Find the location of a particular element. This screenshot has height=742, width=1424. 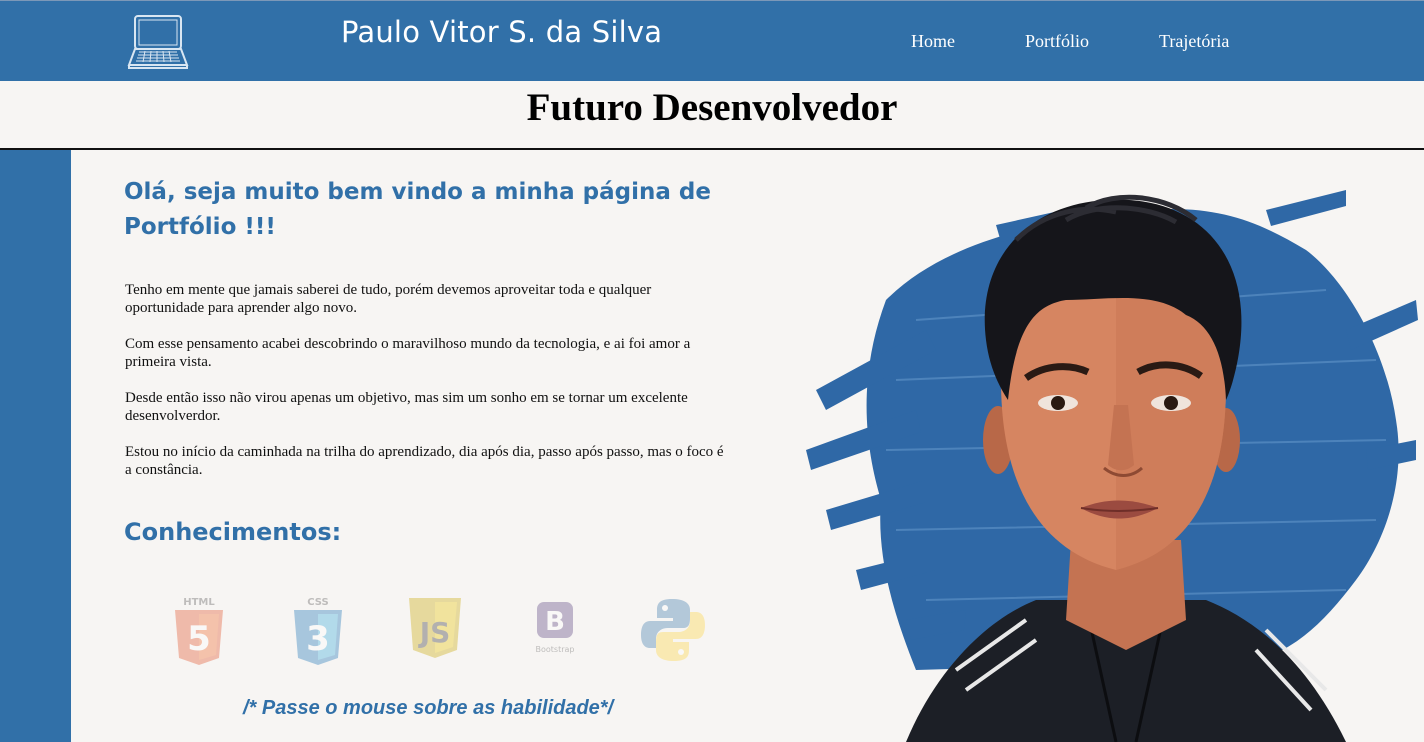

javascript-glyph: JS is located at coordinates (434, 632).